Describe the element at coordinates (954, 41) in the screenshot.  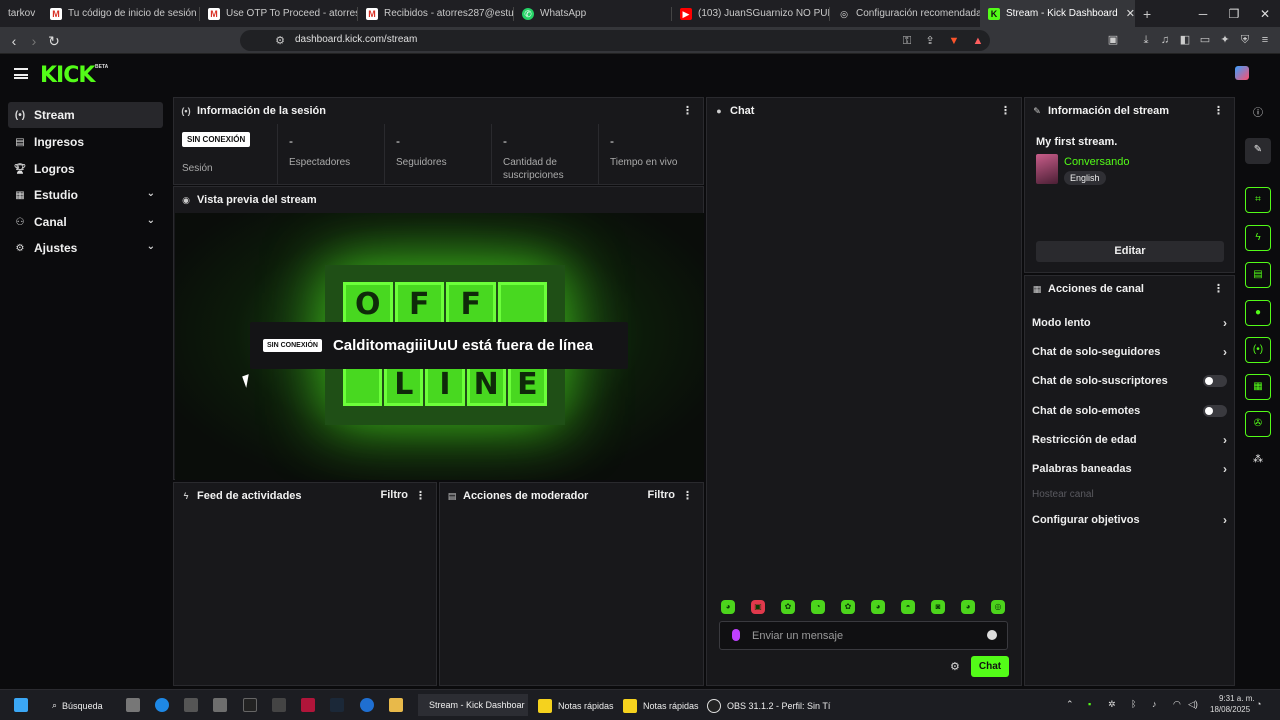
I see `brave-shield-icon: ▼` at that location.